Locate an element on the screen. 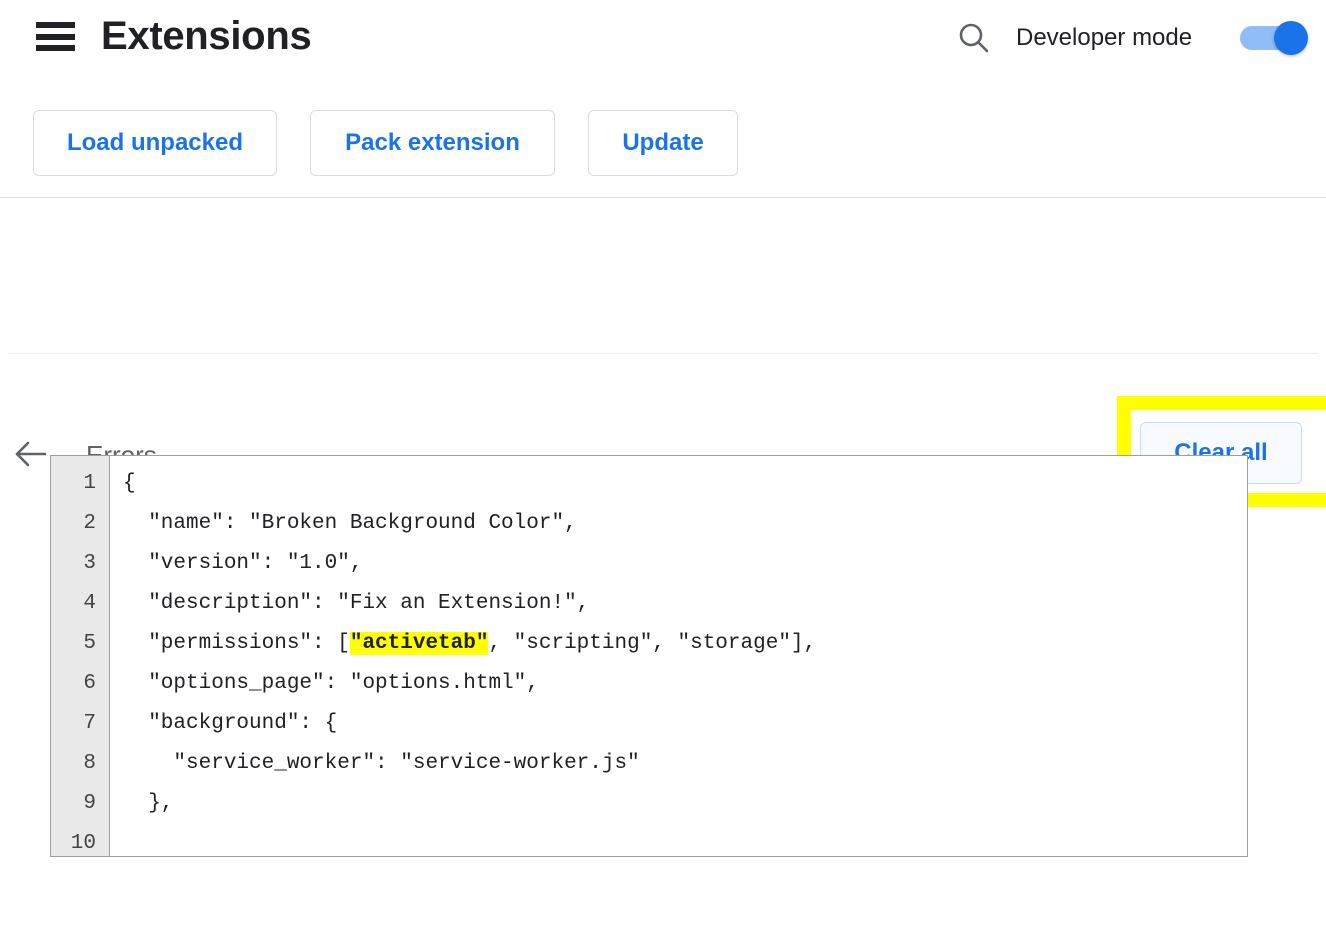  highlighted-token: "activetab" is located at coordinates (419, 643).